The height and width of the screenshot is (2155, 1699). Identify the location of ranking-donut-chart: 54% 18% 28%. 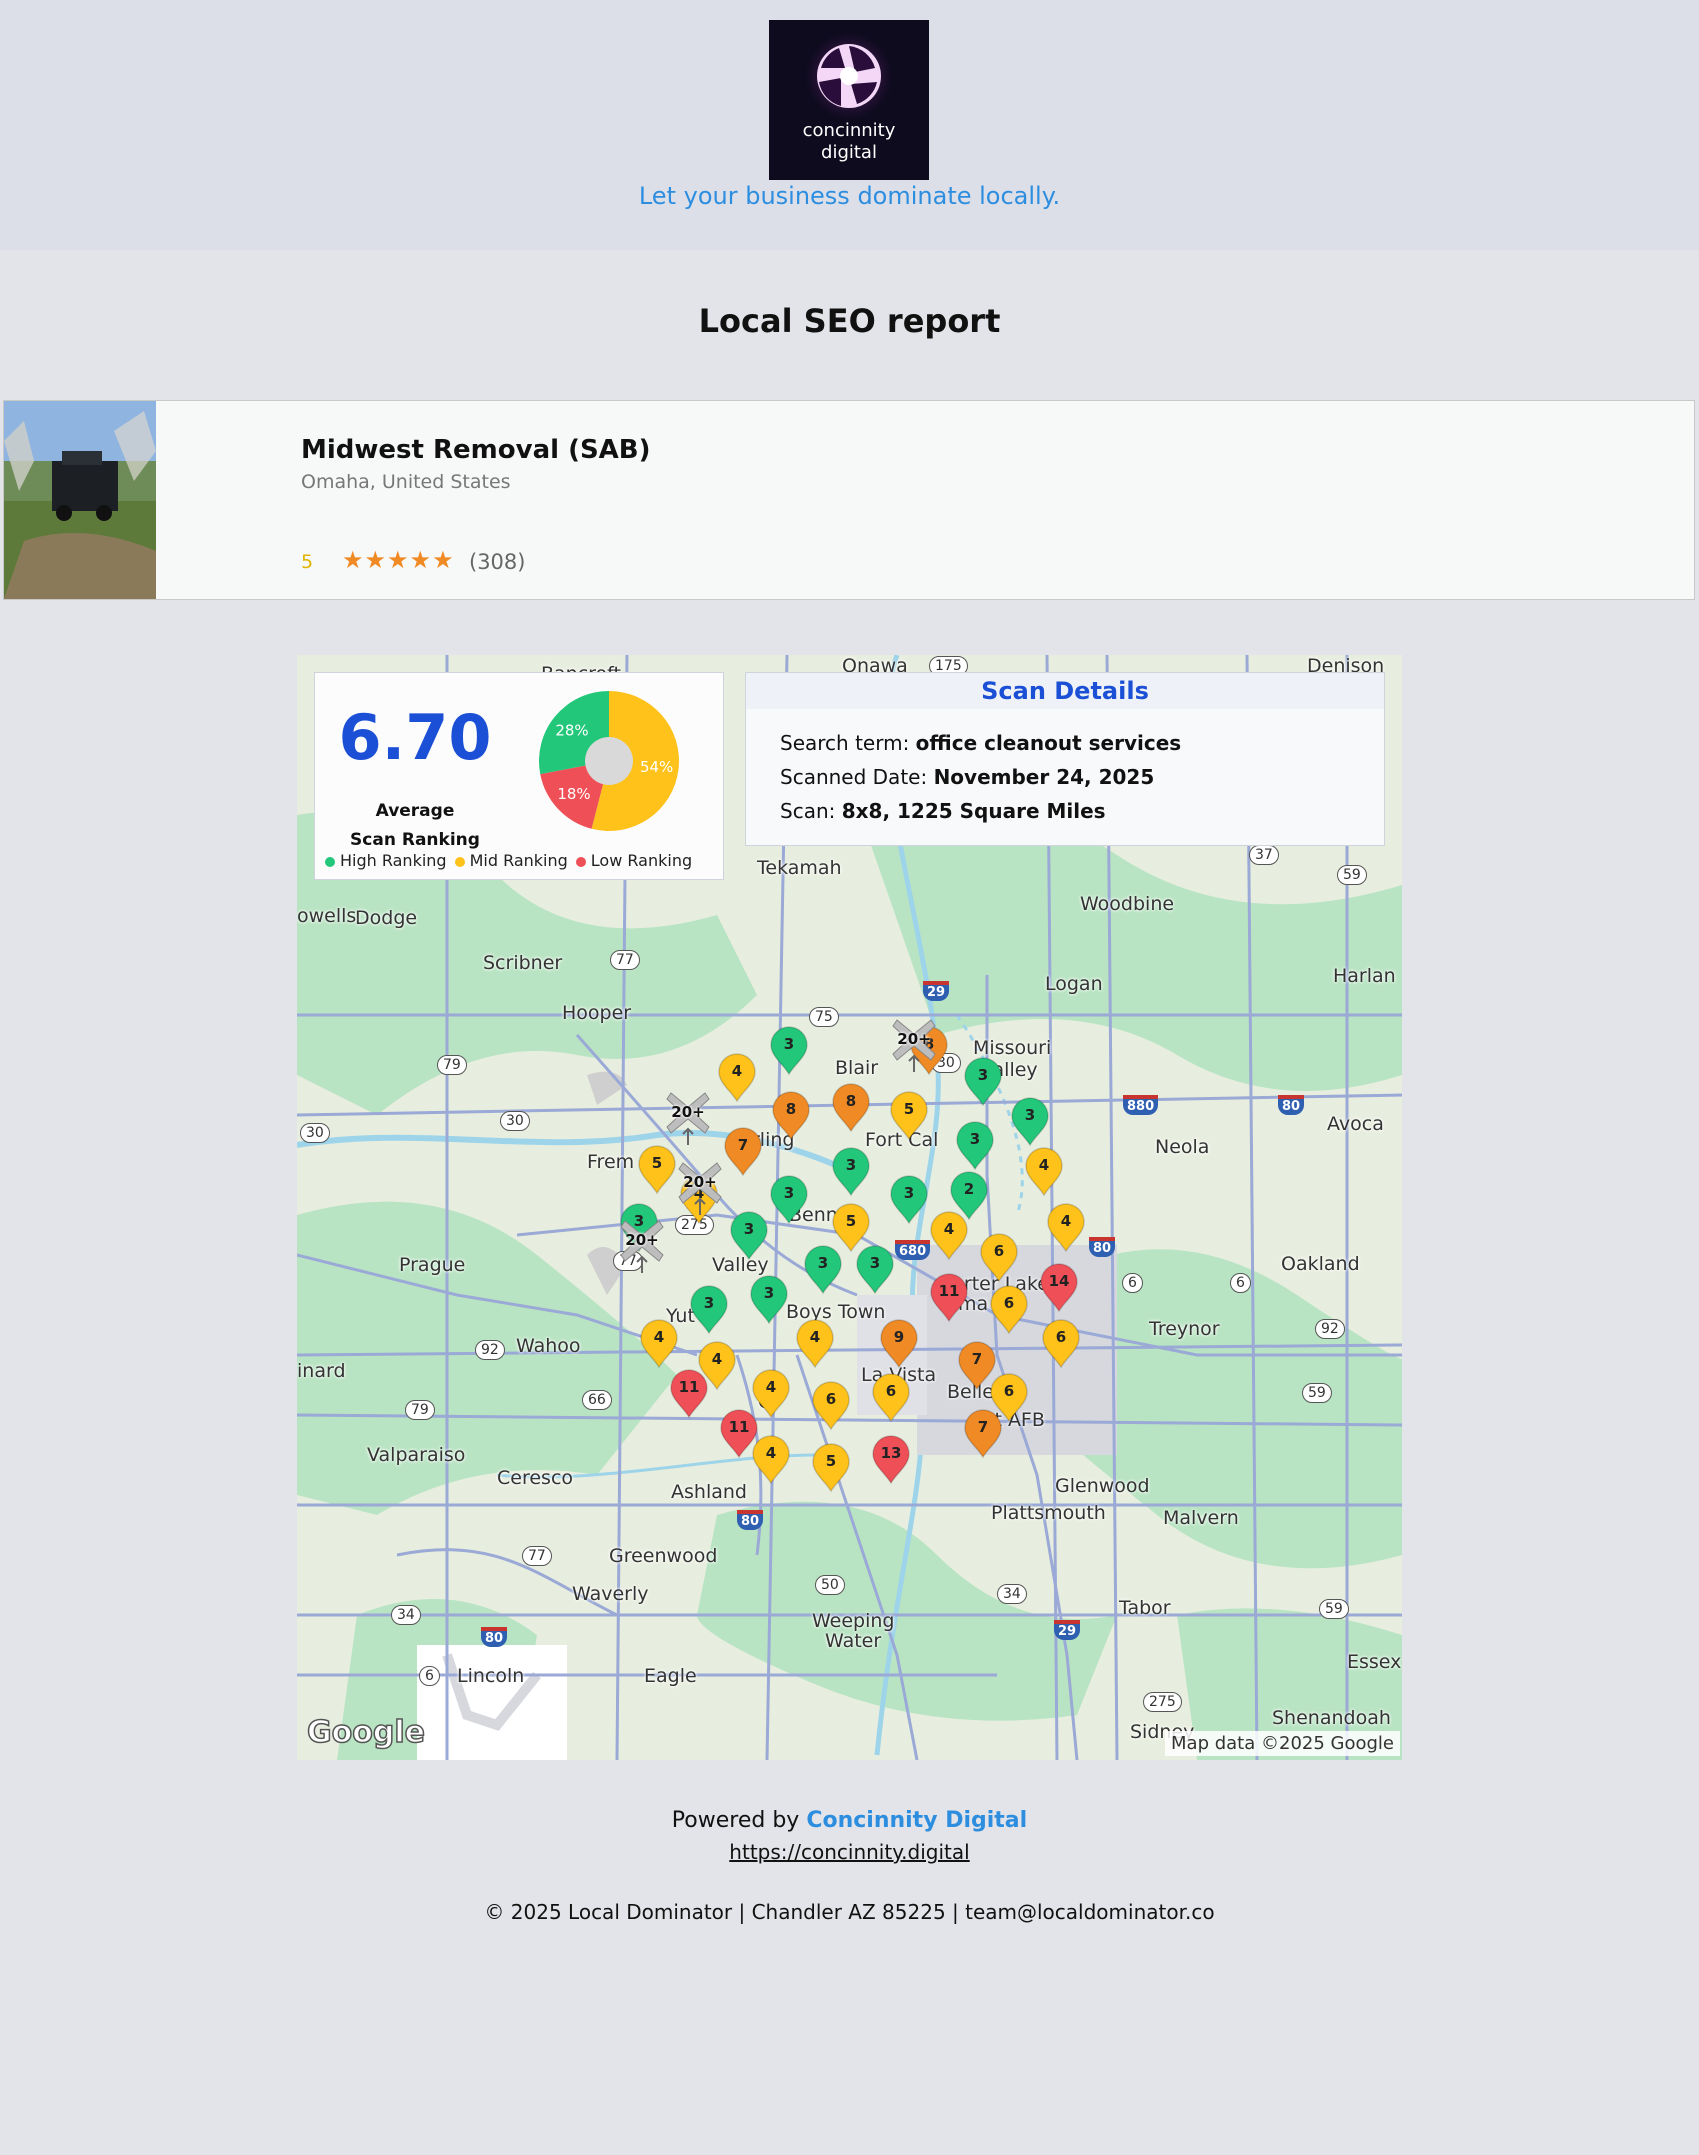
(609, 761).